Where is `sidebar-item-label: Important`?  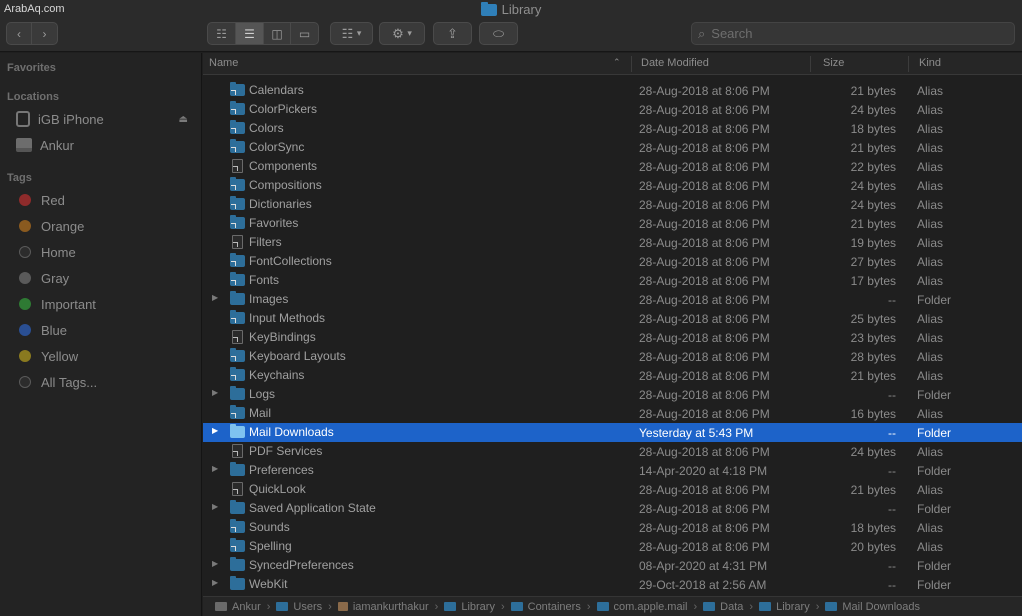
sidebar-item-label: Important is located at coordinates (68, 304).